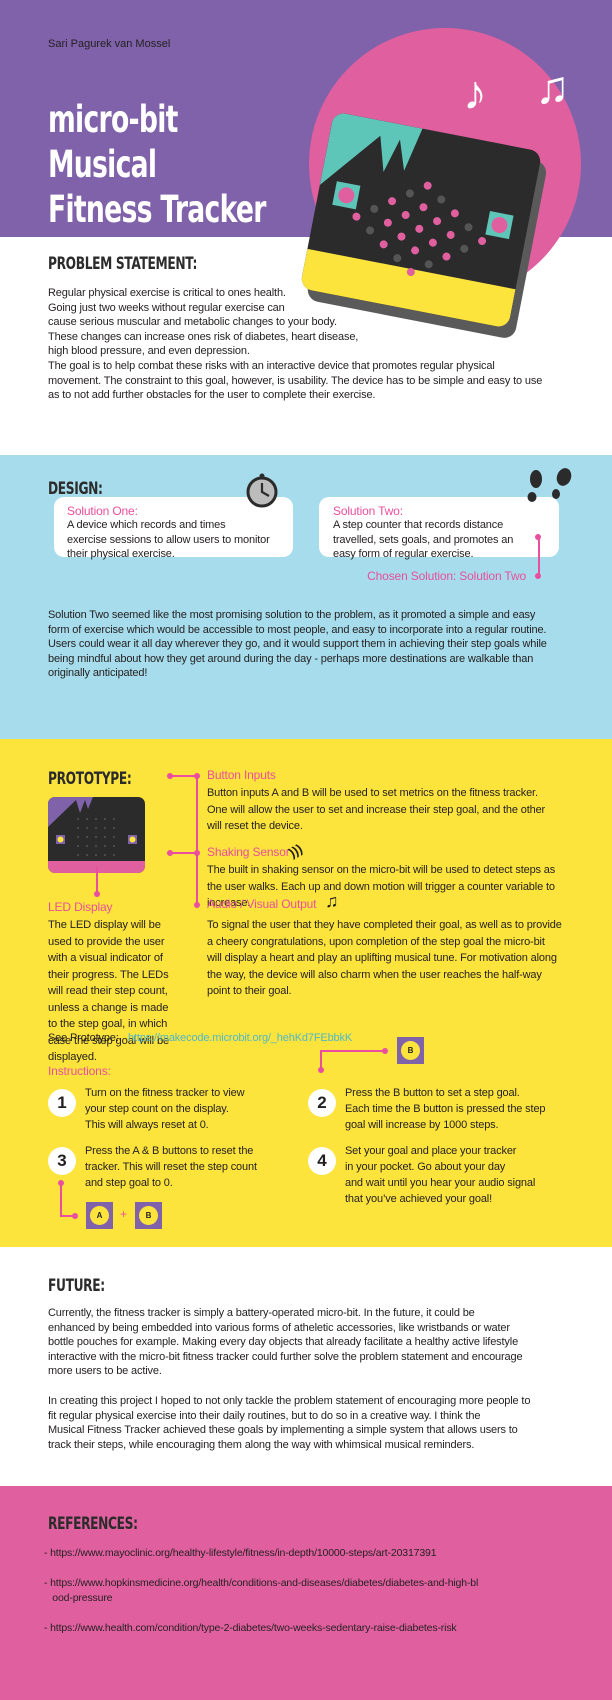  I want to click on audio-label: Audio / Visual Output, so click(262, 904).